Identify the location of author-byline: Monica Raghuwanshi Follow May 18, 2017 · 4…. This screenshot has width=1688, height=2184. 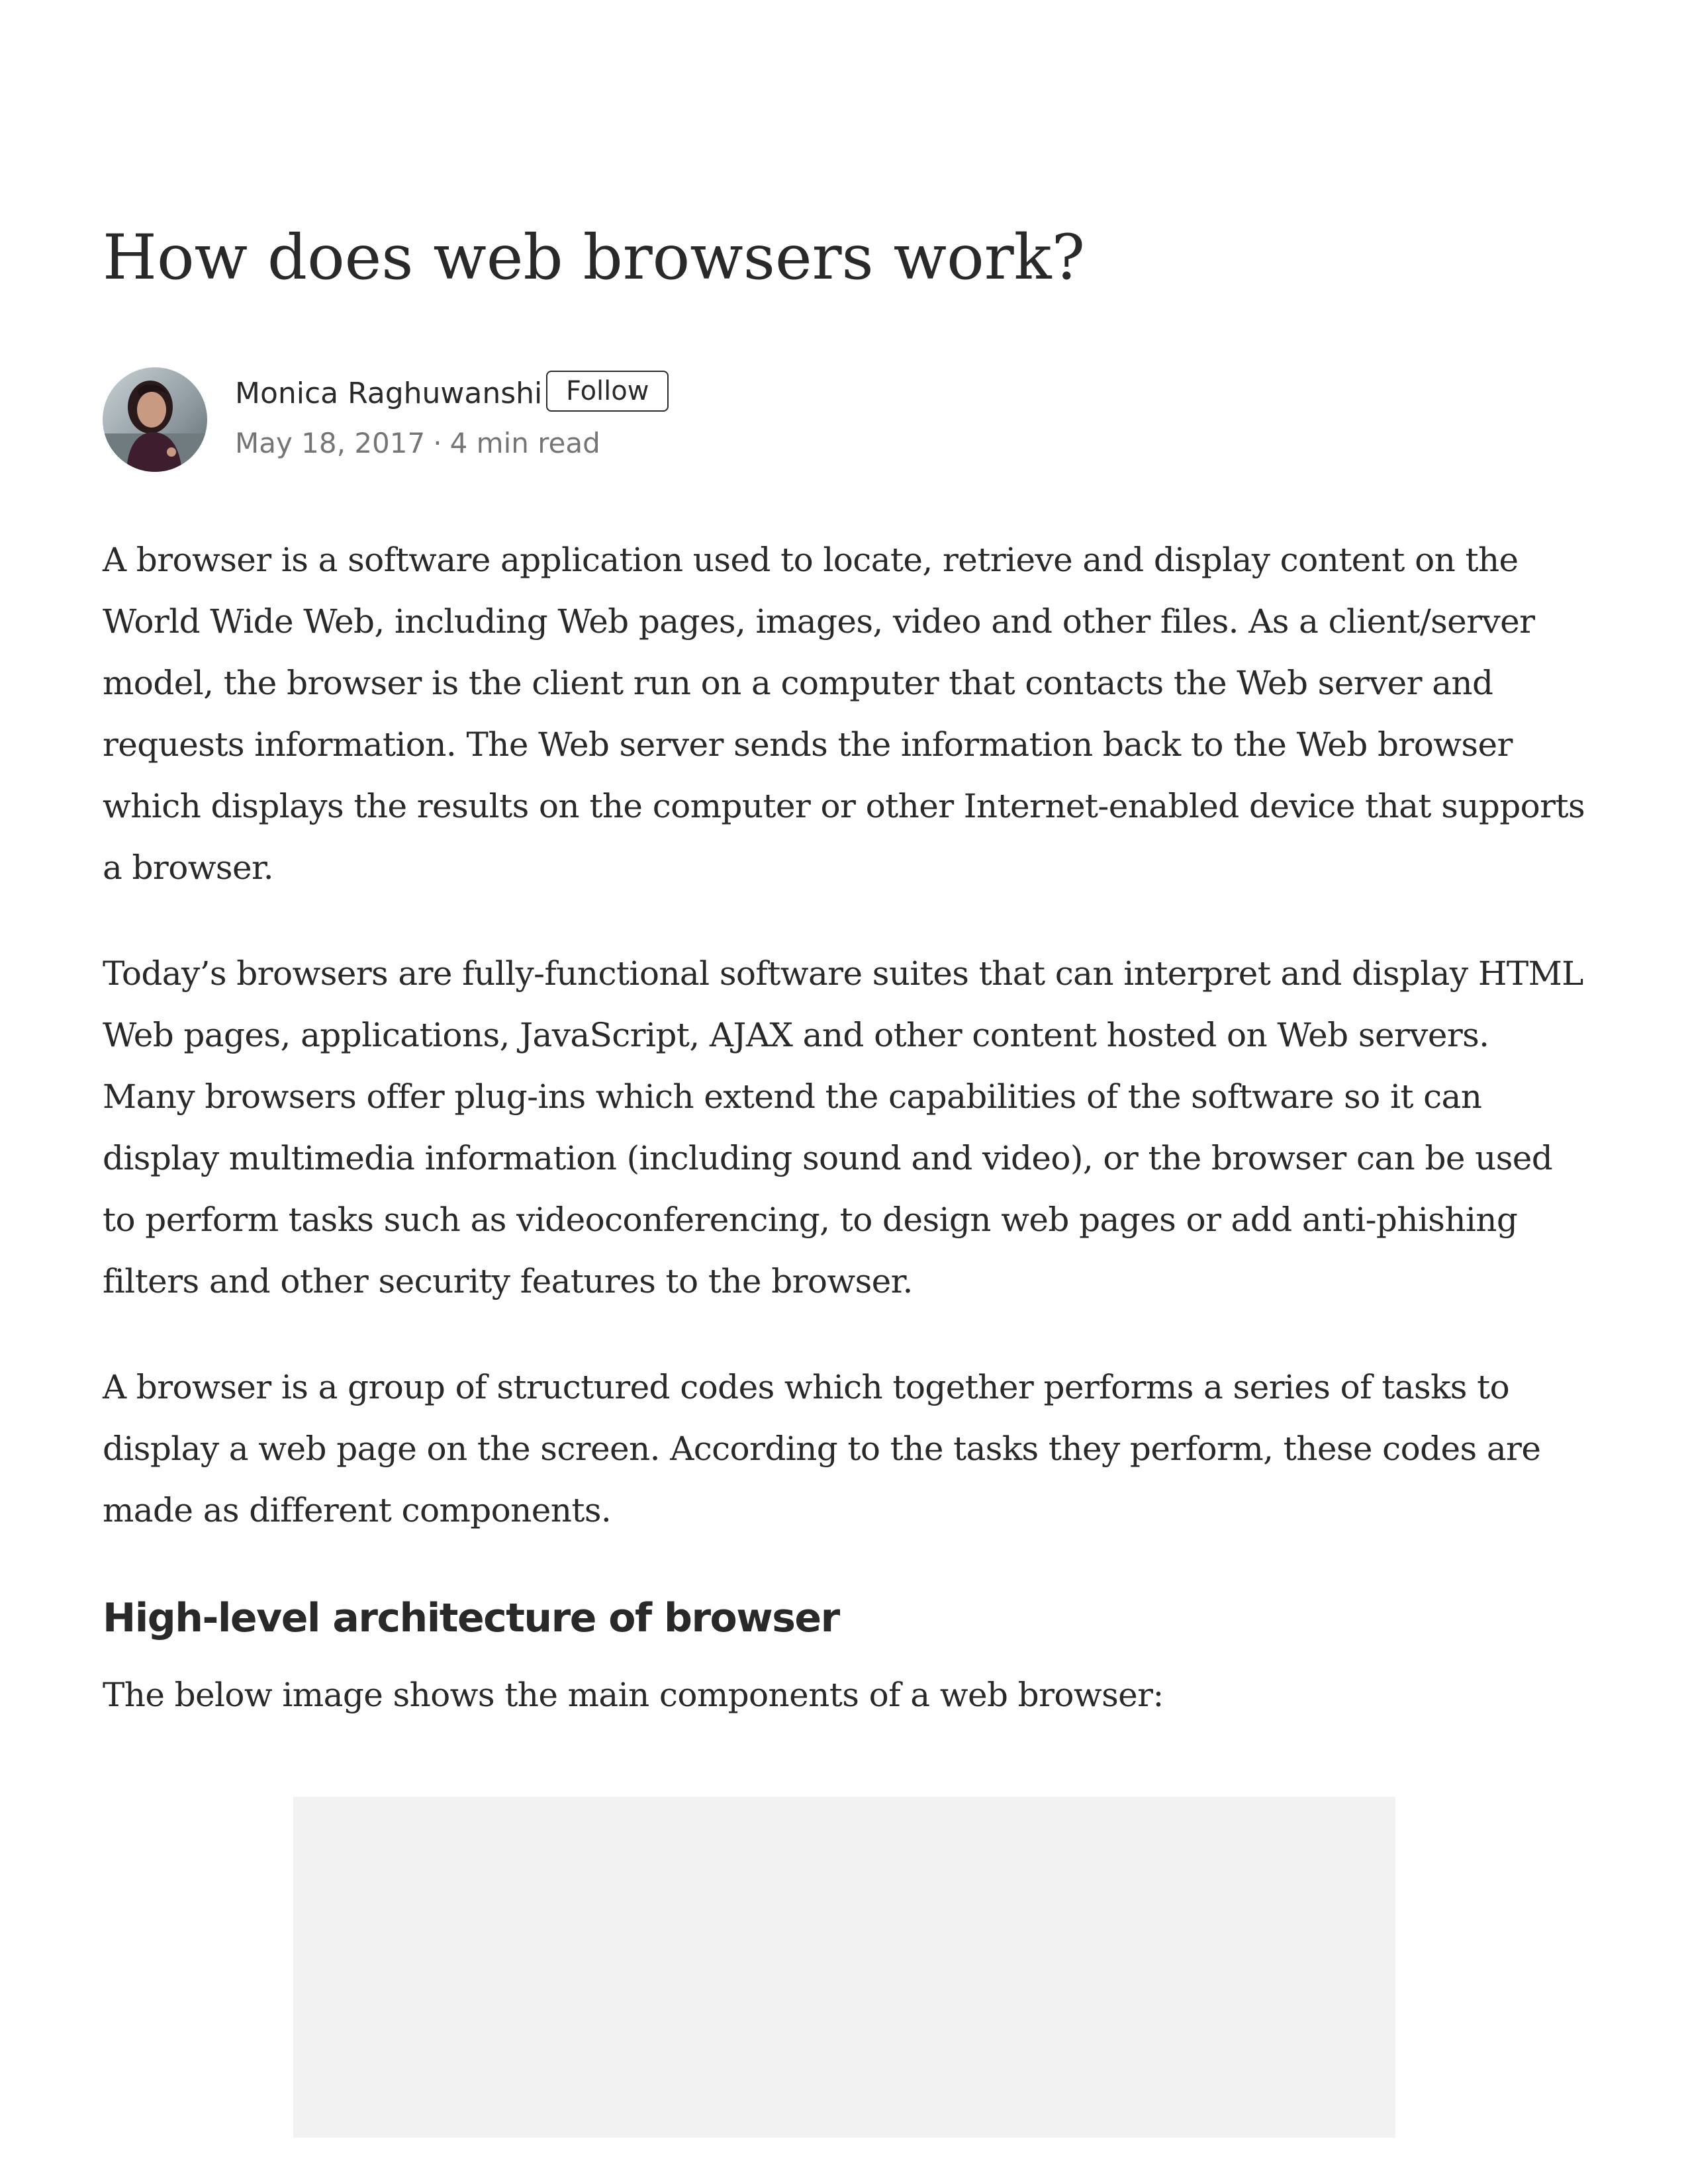
(500, 417).